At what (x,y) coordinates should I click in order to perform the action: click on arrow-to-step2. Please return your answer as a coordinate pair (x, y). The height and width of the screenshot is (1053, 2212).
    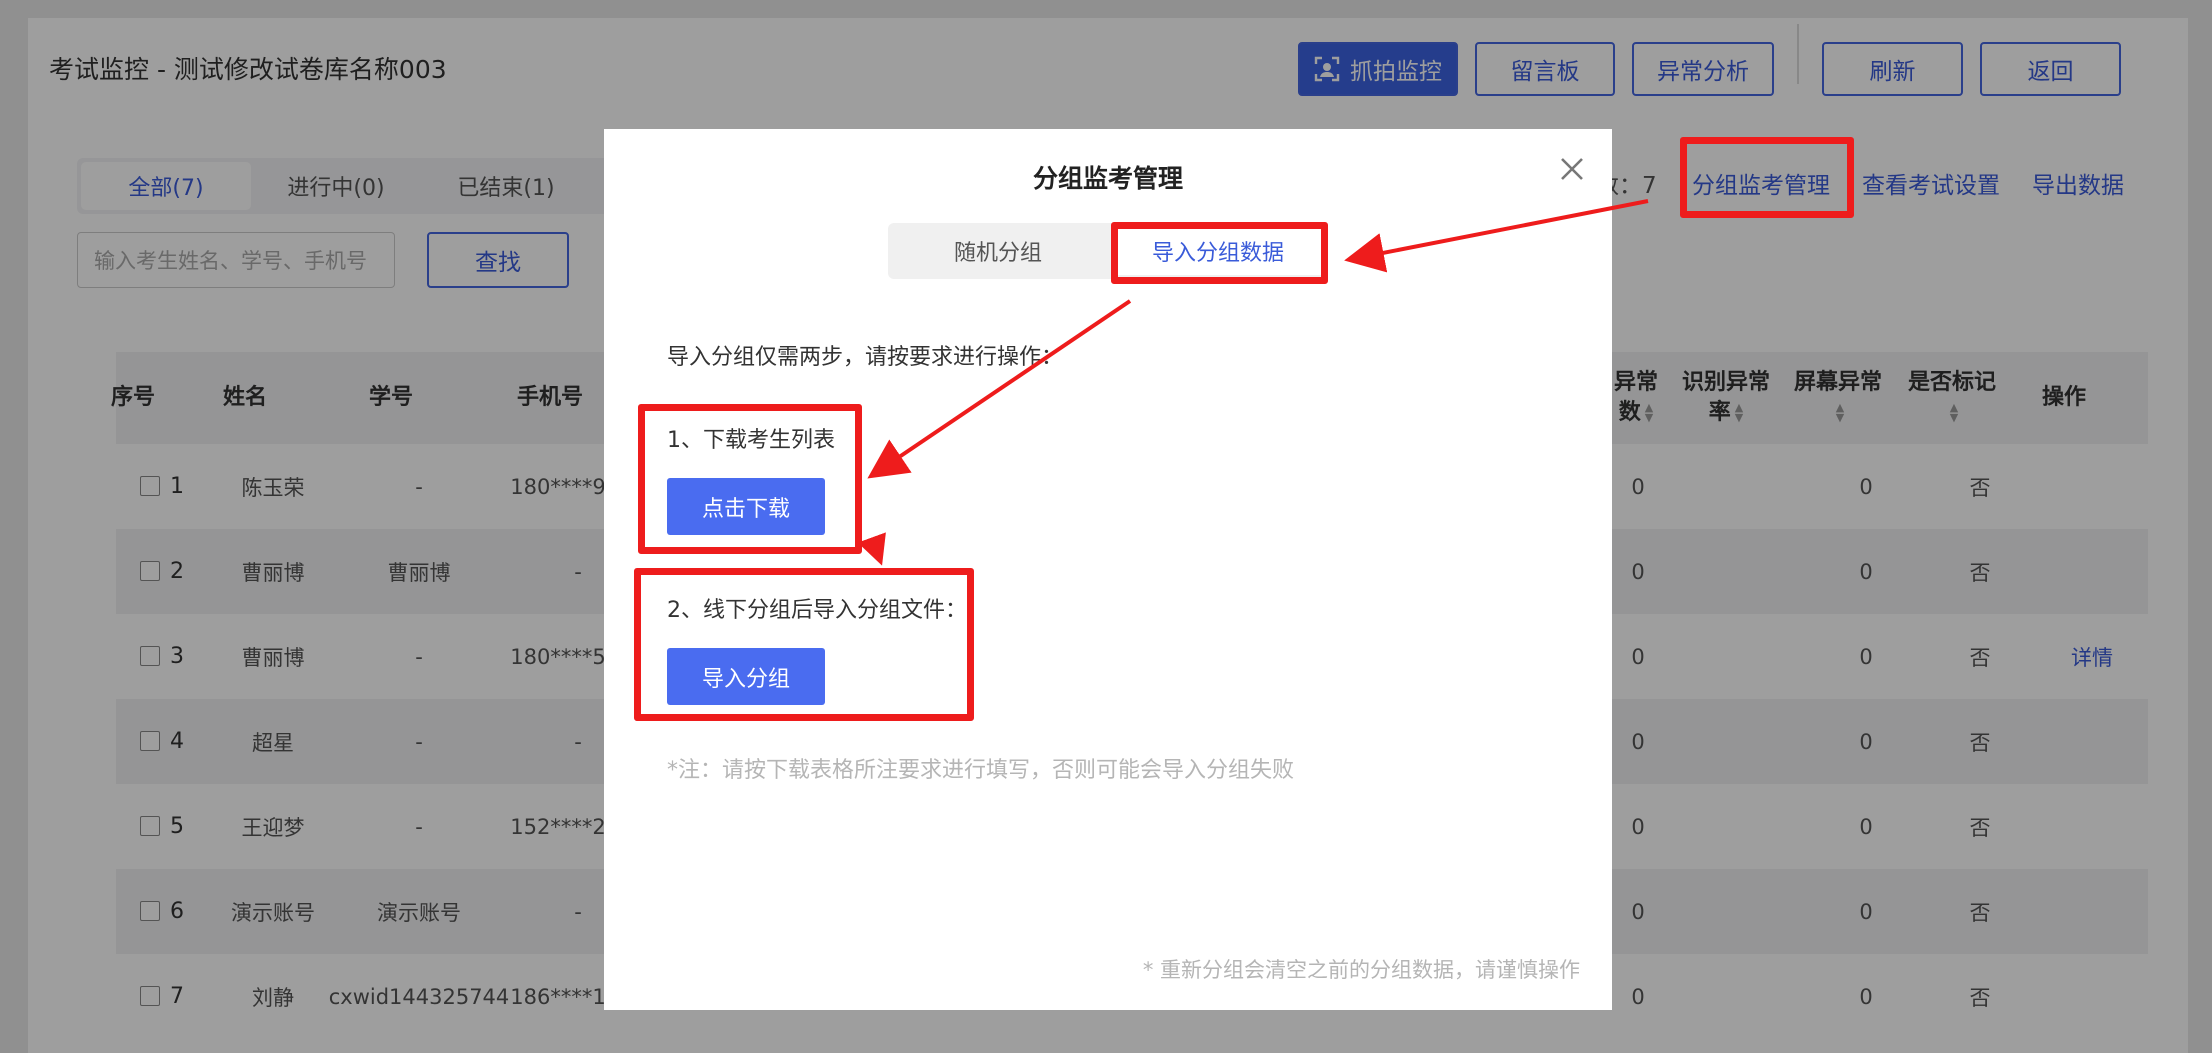
    Looking at the image, I should click on (871, 549).